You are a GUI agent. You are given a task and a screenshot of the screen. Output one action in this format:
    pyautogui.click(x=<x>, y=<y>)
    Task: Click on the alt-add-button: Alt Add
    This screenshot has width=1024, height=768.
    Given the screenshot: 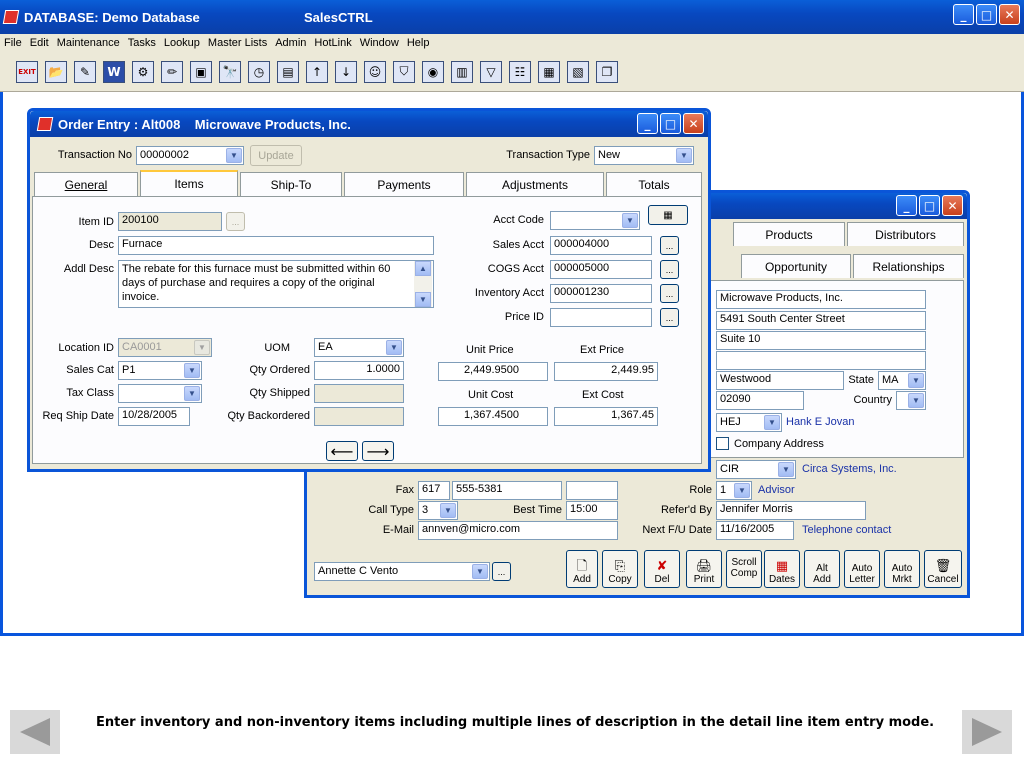 What is the action you would take?
    pyautogui.click(x=822, y=569)
    